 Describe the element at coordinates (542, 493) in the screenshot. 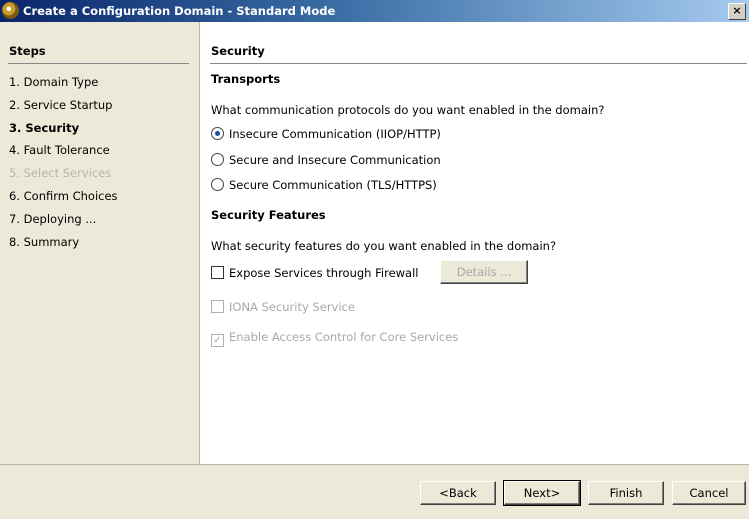

I see `next-button: Next>` at that location.